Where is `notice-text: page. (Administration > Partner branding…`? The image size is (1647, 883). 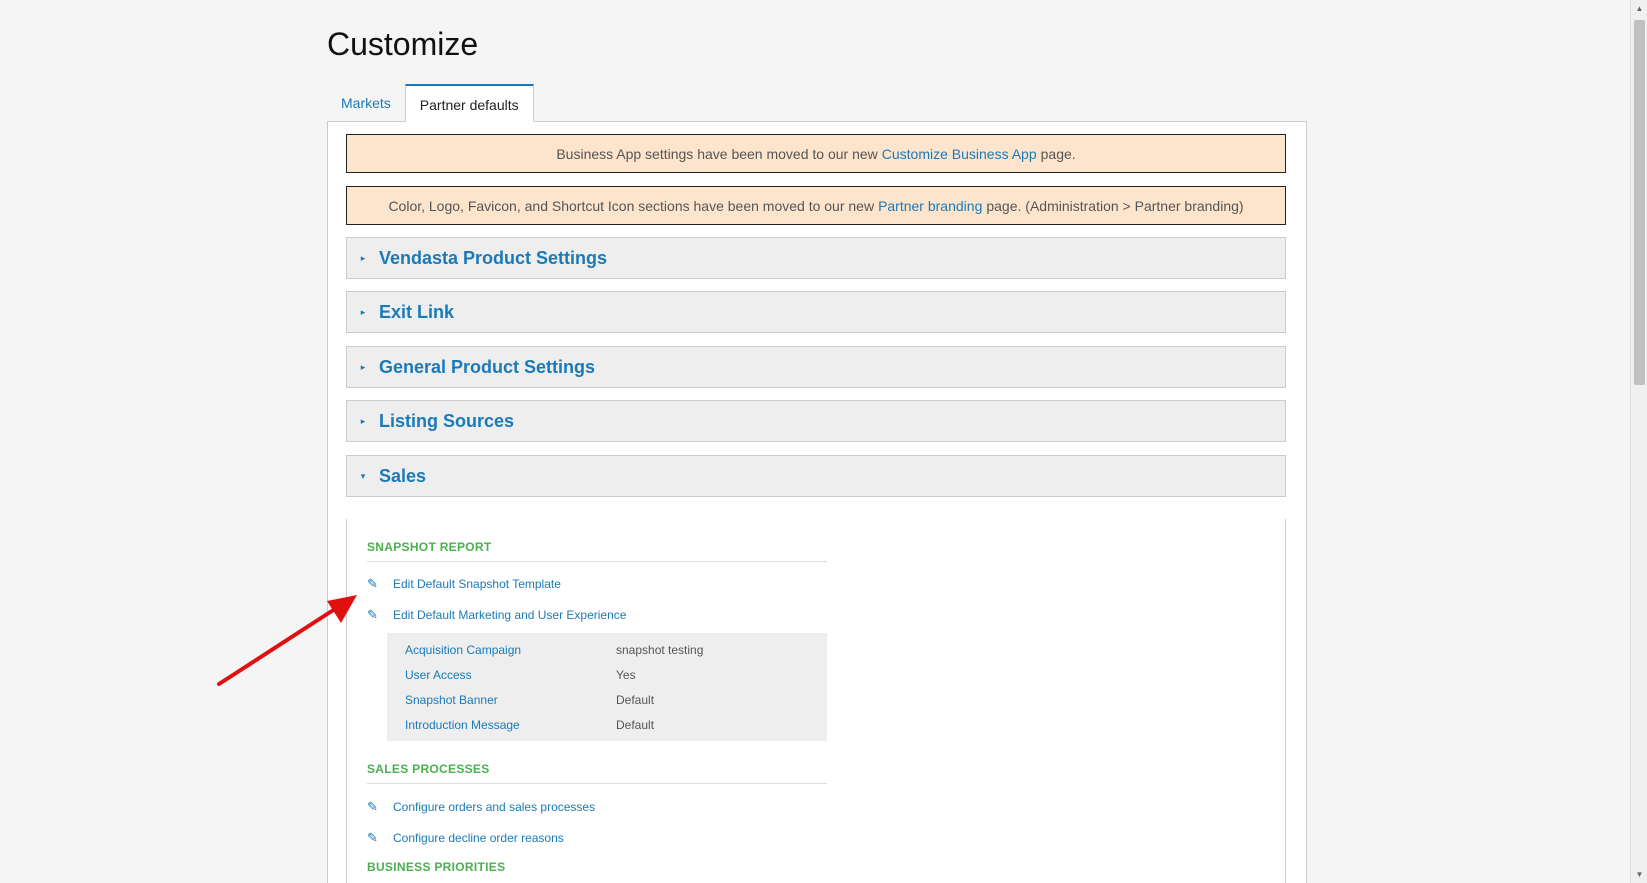 notice-text: page. (Administration > Partner branding… is located at coordinates (1115, 205).